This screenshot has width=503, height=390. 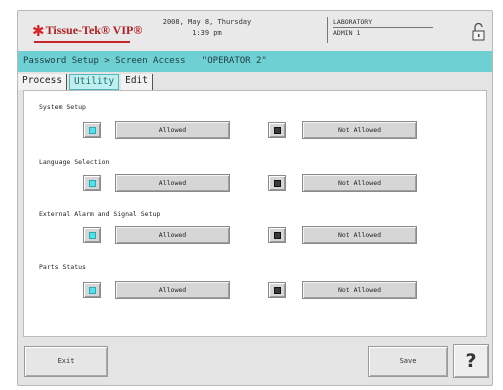 What do you see at coordinates (74, 162) in the screenshot?
I see `section-label-language-selection: Language Selection` at bounding box center [74, 162].